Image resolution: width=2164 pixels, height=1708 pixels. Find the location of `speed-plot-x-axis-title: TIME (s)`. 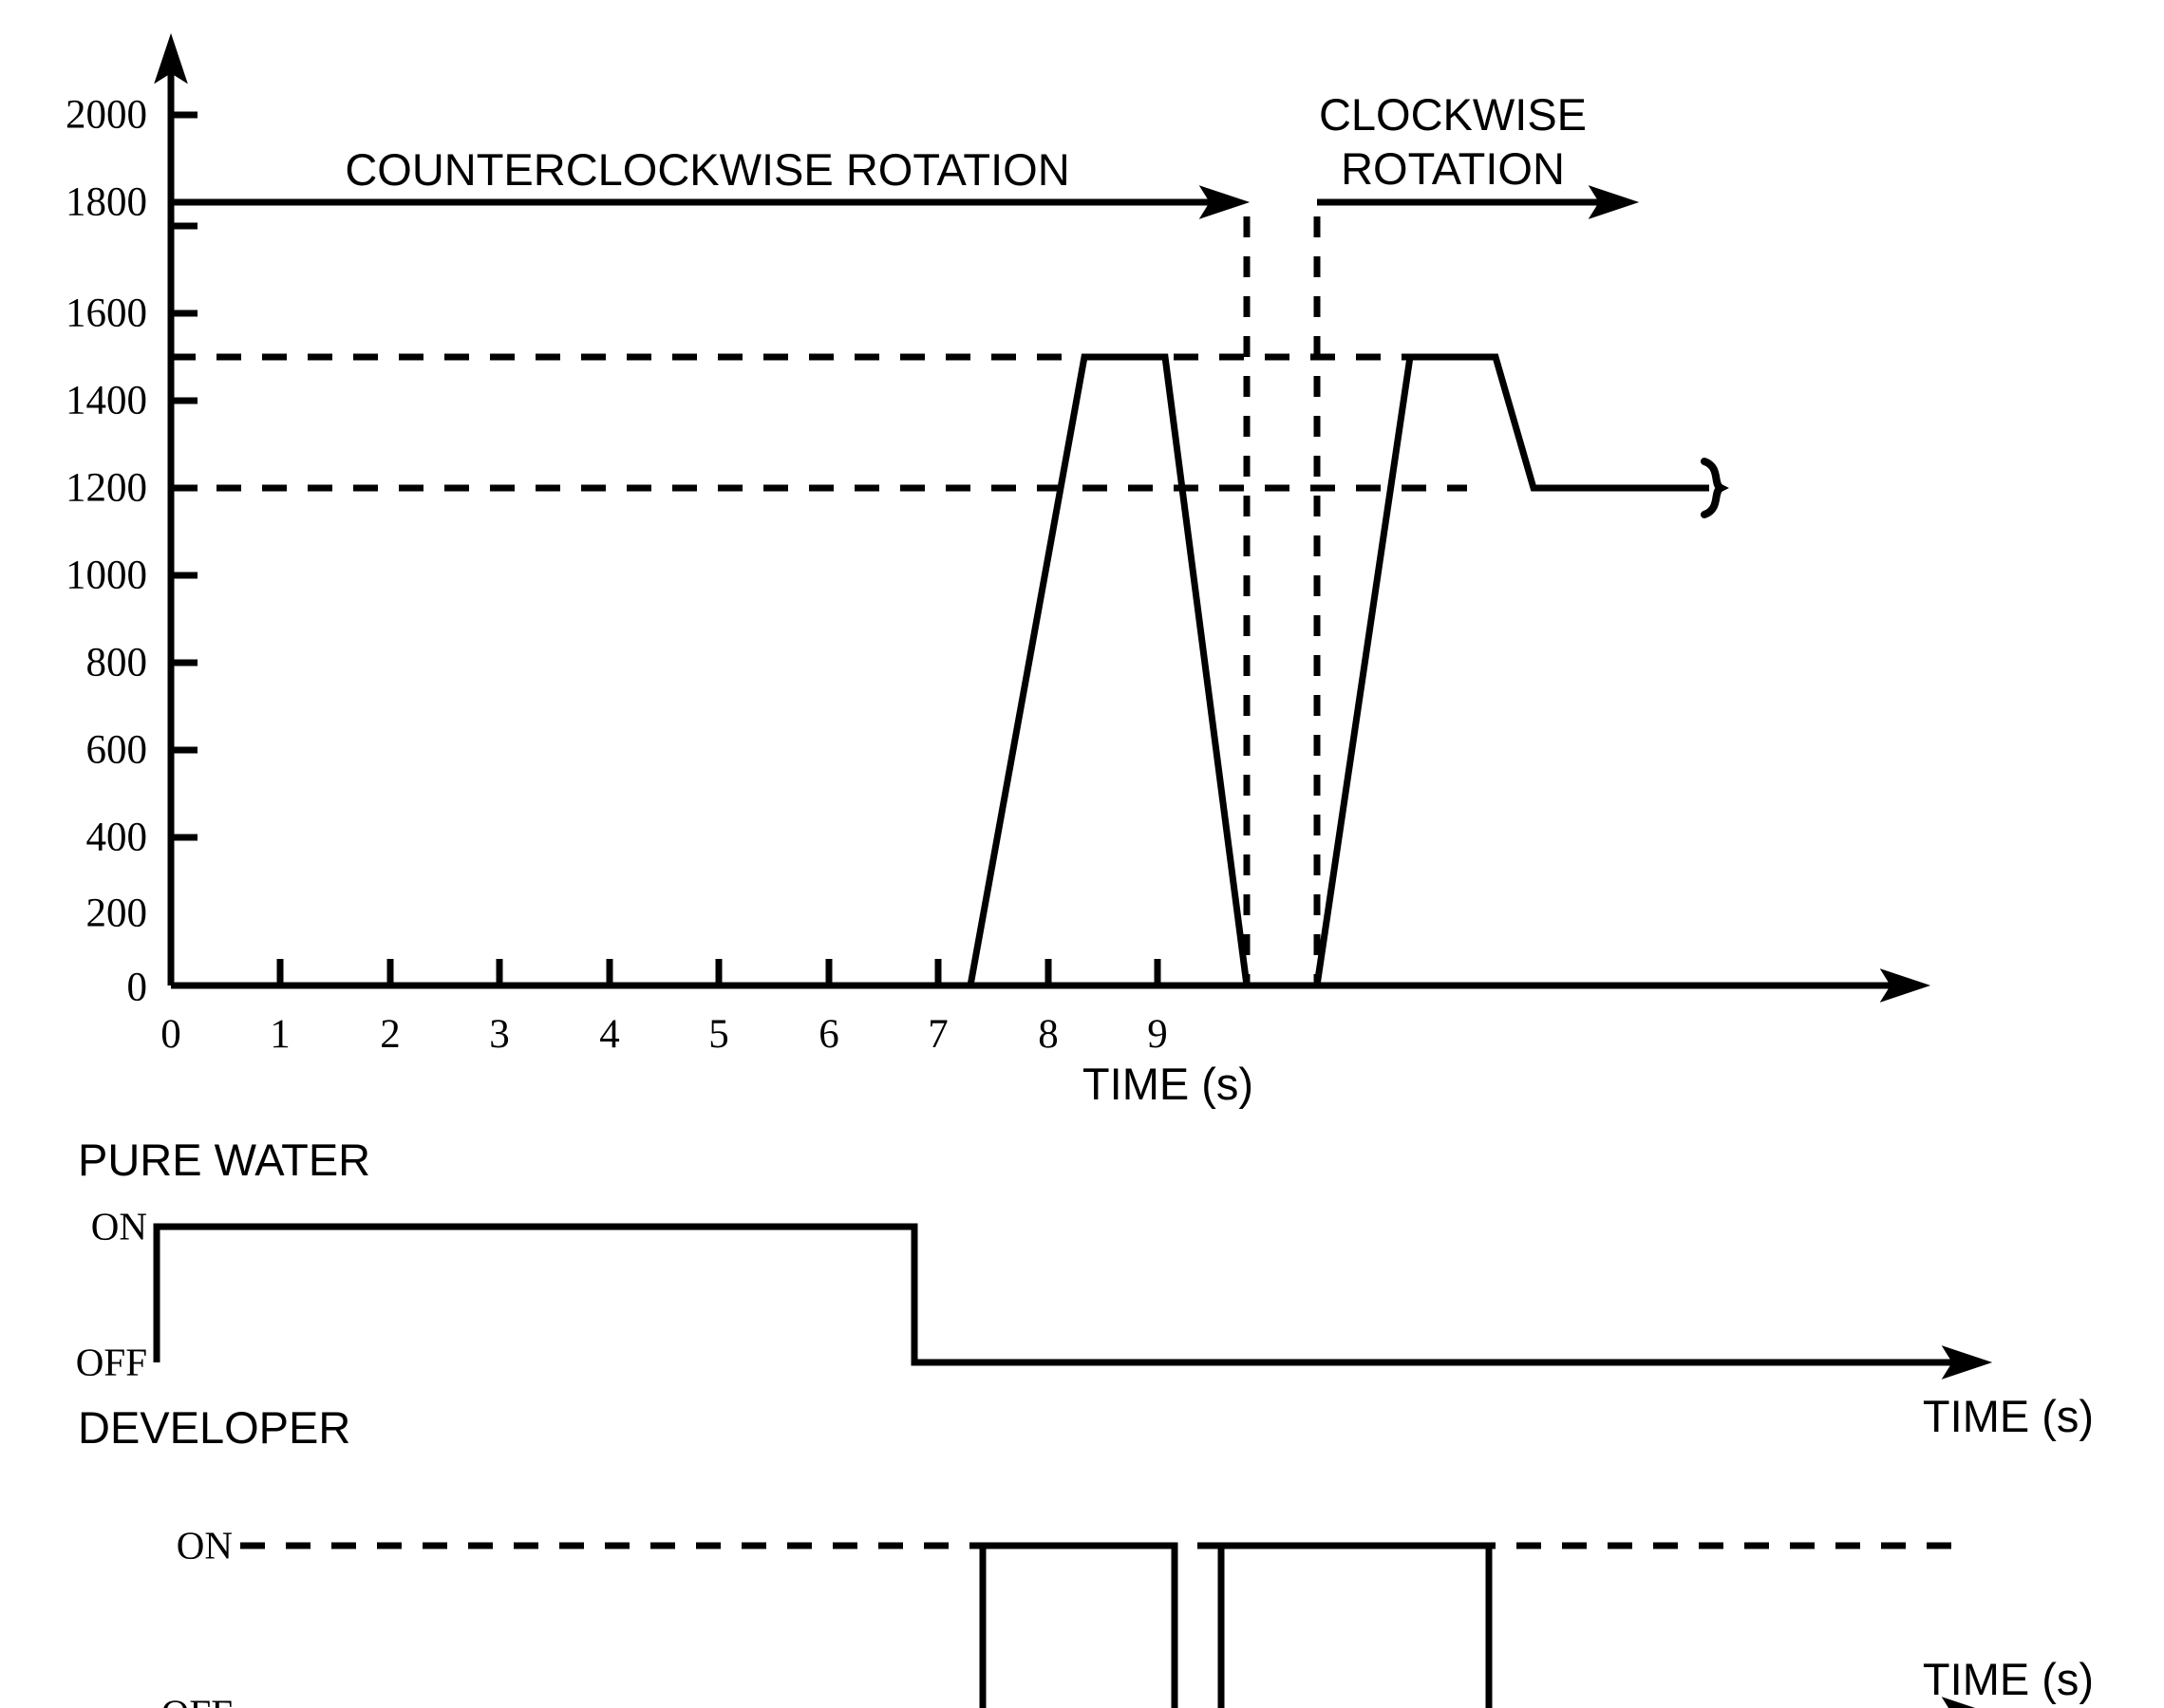

speed-plot-x-axis-title: TIME (s) is located at coordinates (1168, 1084).